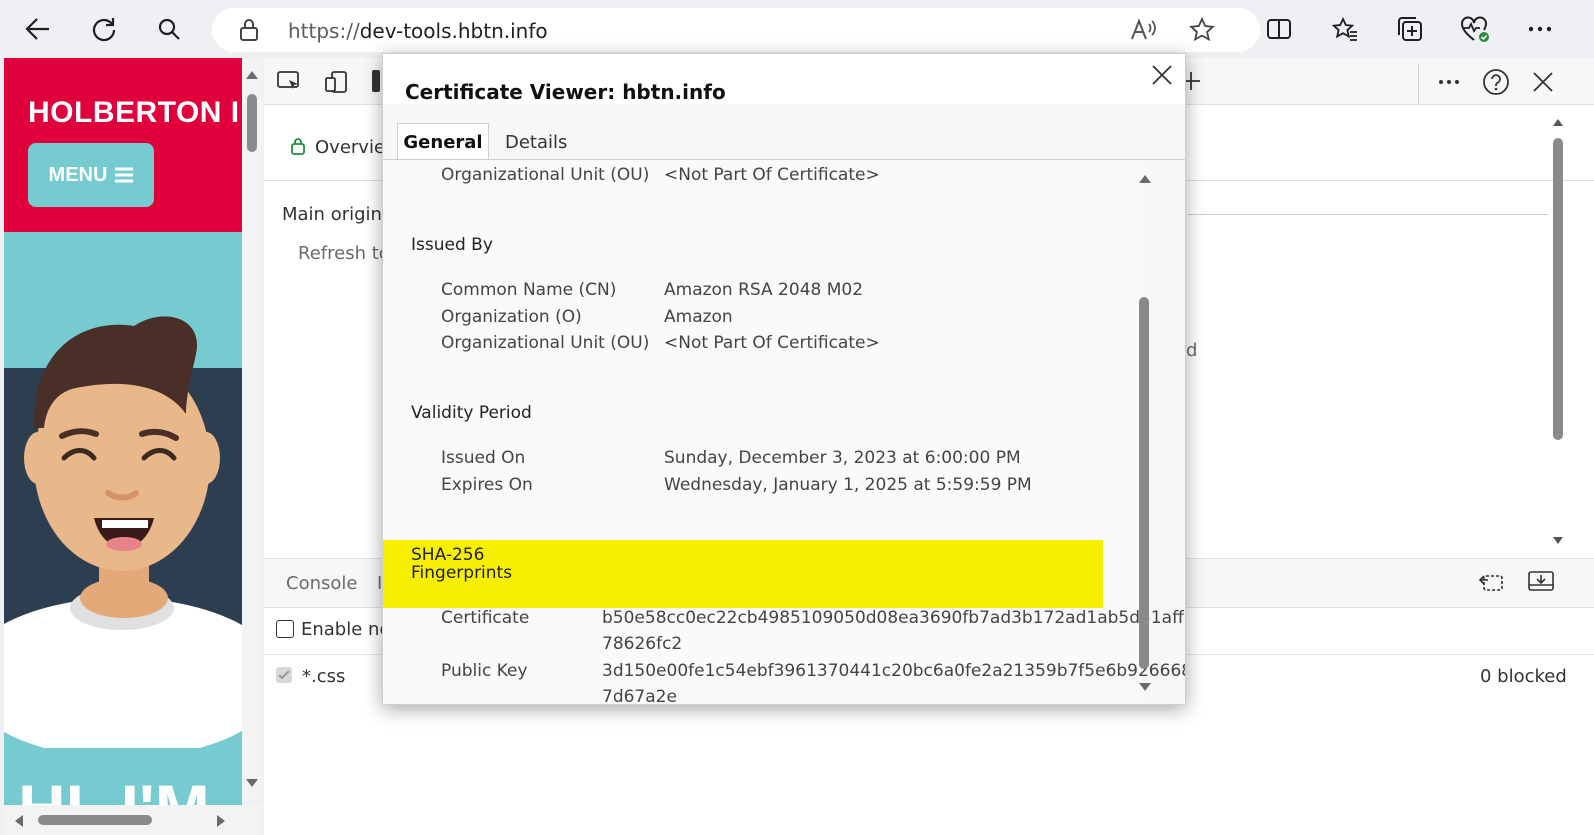 Image resolution: width=1594 pixels, height=835 pixels. Describe the element at coordinates (123, 528) in the screenshot. I see `avatar-illustration` at that location.